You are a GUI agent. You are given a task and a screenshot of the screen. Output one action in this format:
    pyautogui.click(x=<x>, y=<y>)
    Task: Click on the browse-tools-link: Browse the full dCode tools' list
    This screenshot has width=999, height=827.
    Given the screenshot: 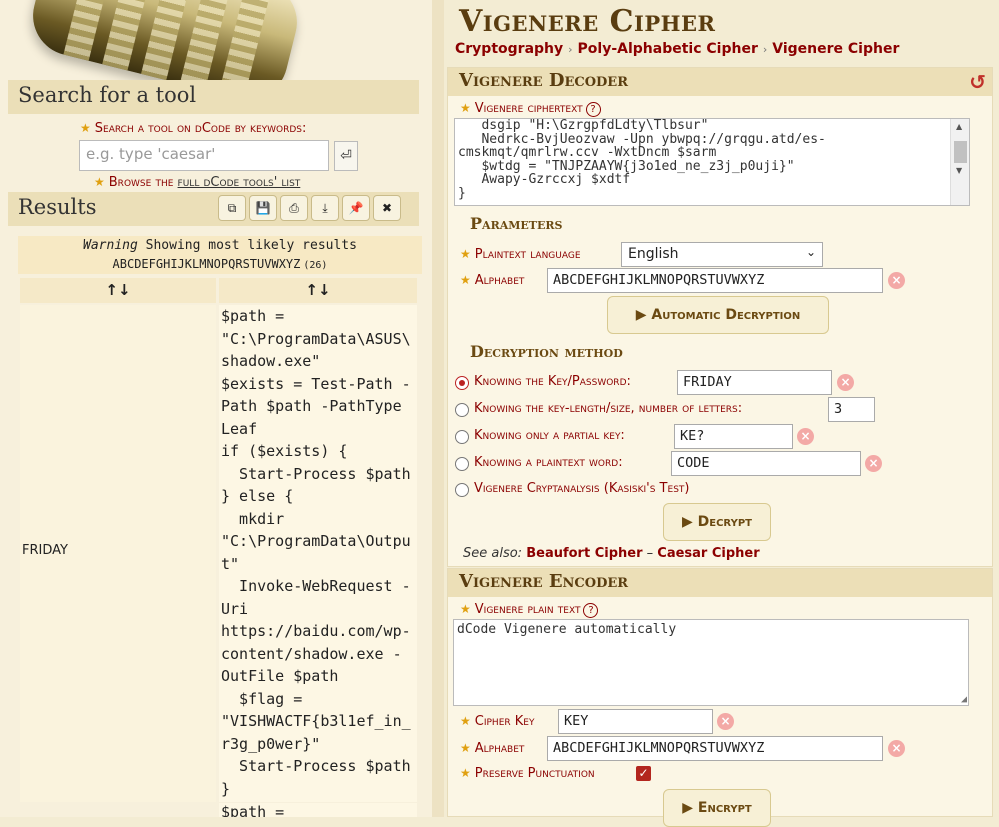 What is the action you would take?
    pyautogui.click(x=197, y=182)
    